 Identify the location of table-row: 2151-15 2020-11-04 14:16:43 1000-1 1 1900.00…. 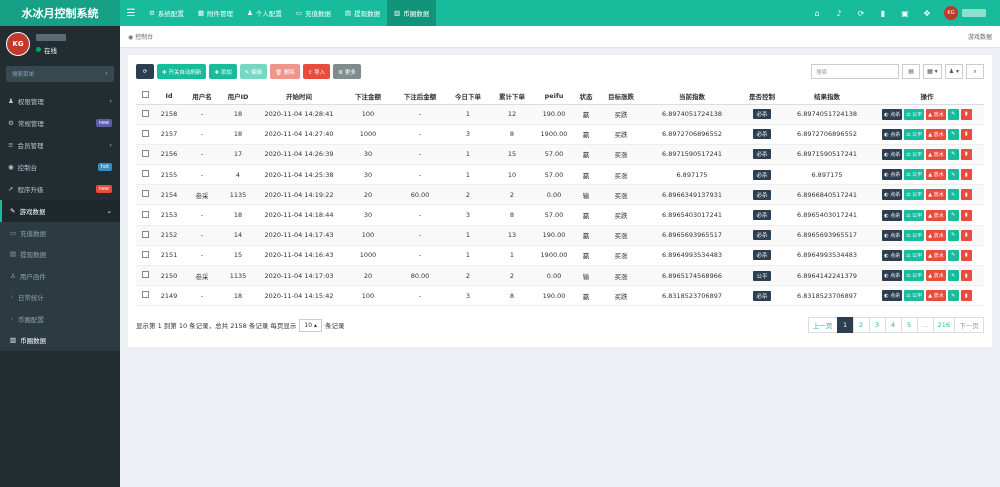
(560, 256).